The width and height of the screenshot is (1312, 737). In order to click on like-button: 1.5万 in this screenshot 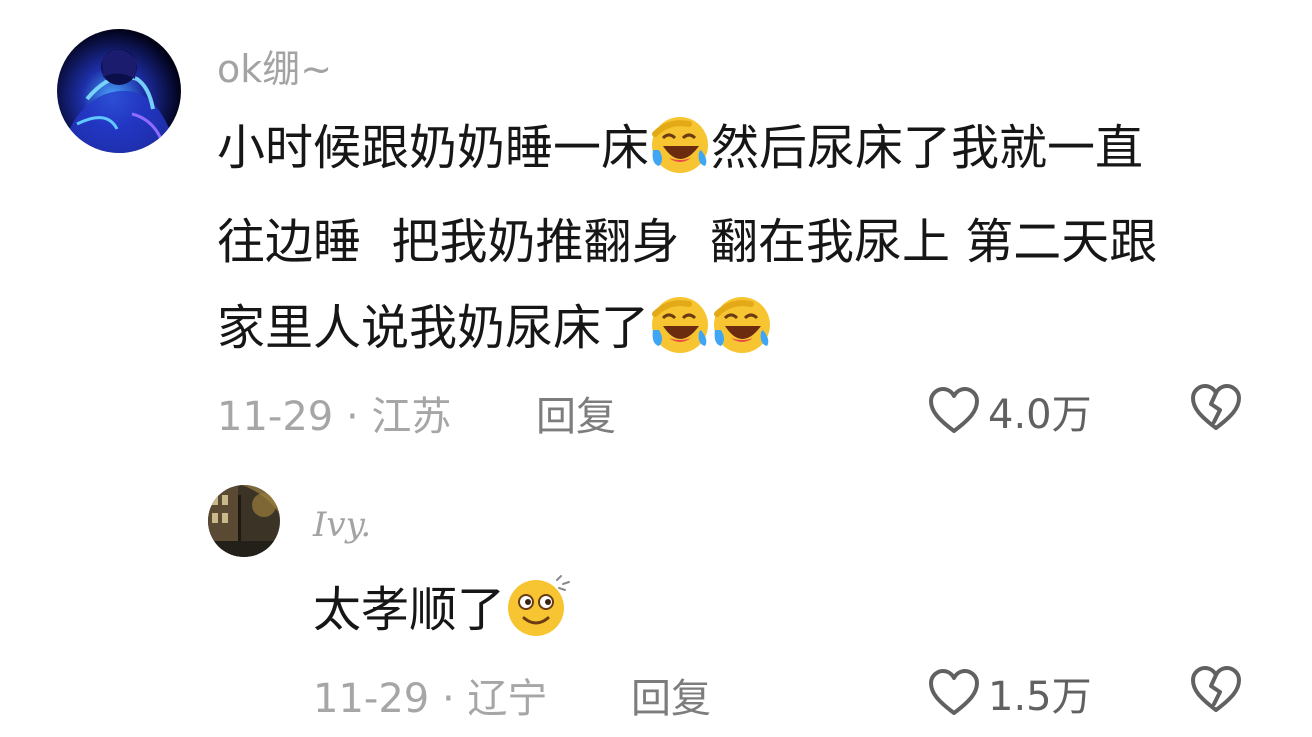, I will do `click(1010, 693)`.